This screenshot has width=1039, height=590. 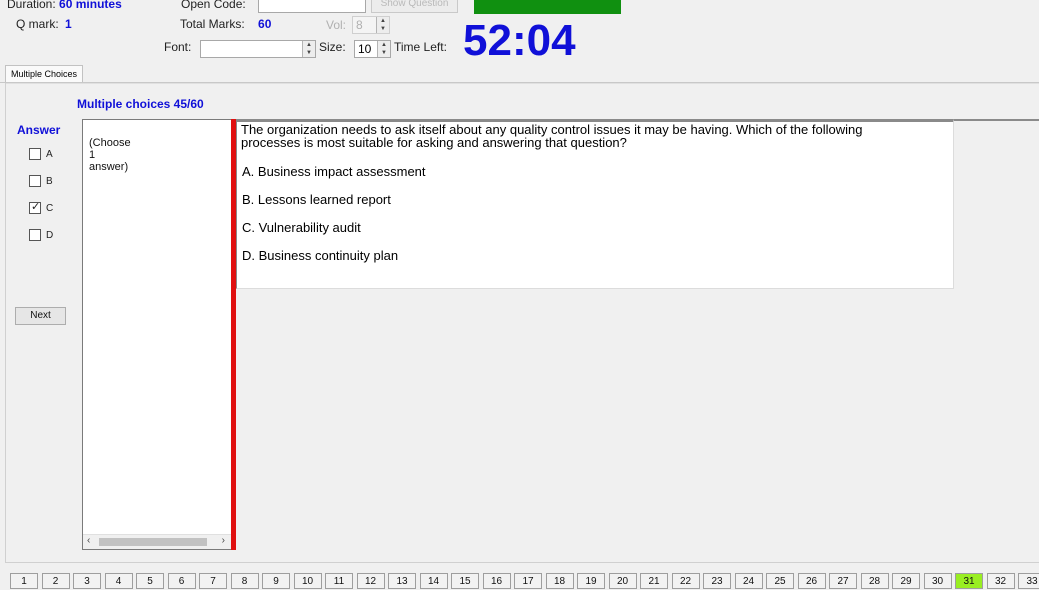 I want to click on time-left-label: Time Left:, so click(x=420, y=47).